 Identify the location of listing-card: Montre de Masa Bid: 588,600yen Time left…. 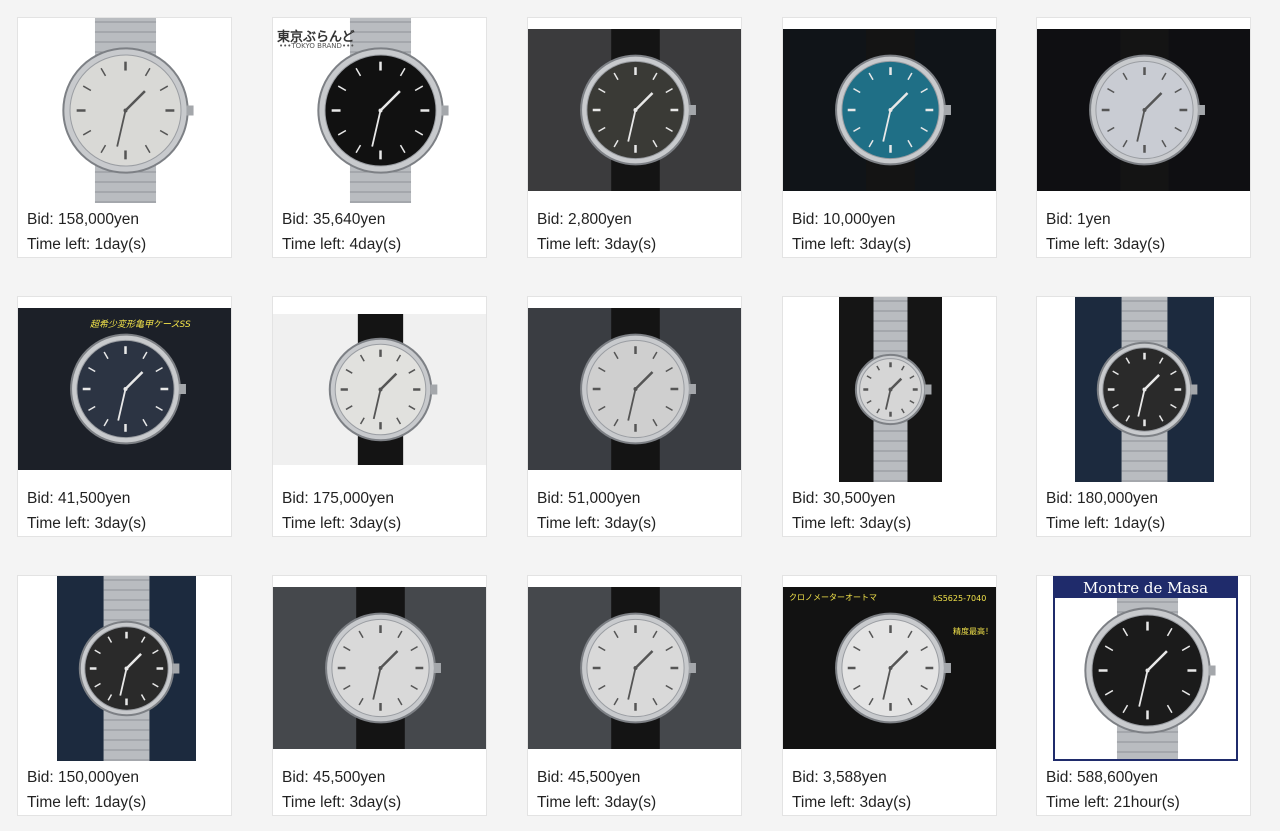
(1143, 695).